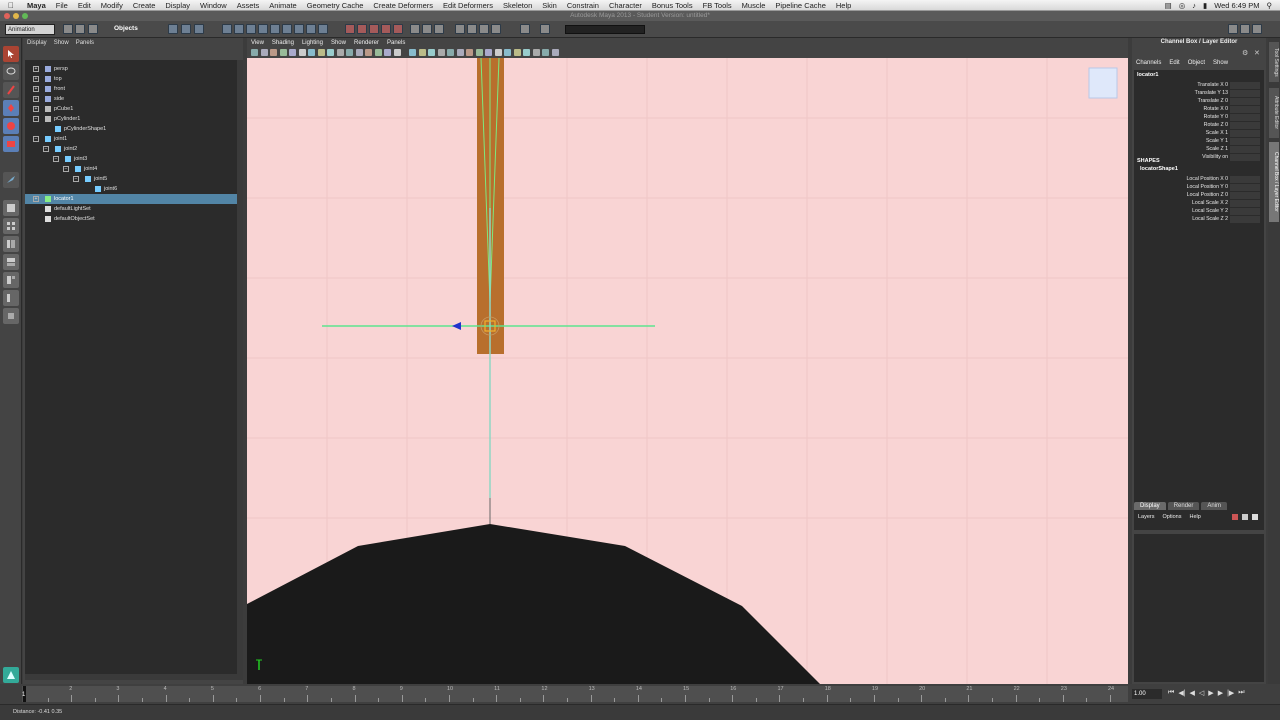  What do you see at coordinates (362, 29) in the screenshot?
I see `snap-to-curves-icon` at bounding box center [362, 29].